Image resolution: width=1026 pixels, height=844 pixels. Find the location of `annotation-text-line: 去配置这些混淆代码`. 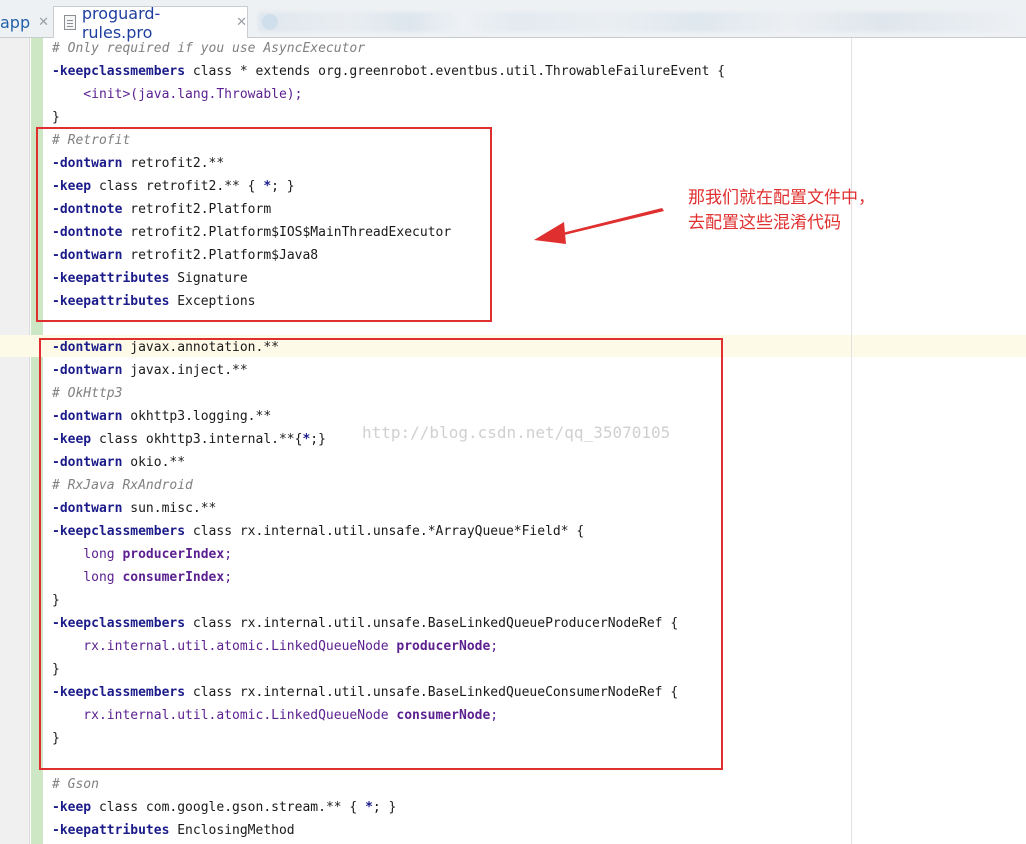

annotation-text-line: 去配置这些混淆代码 is located at coordinates (764, 223).